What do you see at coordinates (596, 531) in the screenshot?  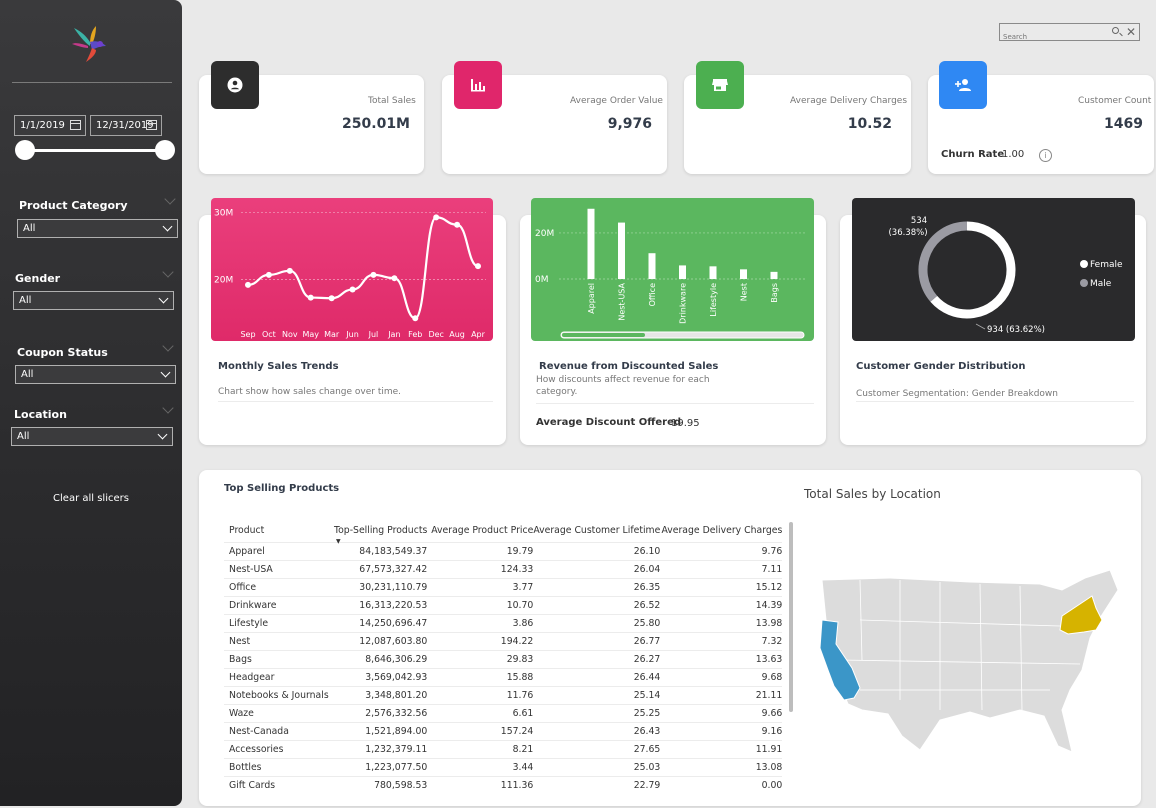 I see `column-header: Average Customer Lifetime` at bounding box center [596, 531].